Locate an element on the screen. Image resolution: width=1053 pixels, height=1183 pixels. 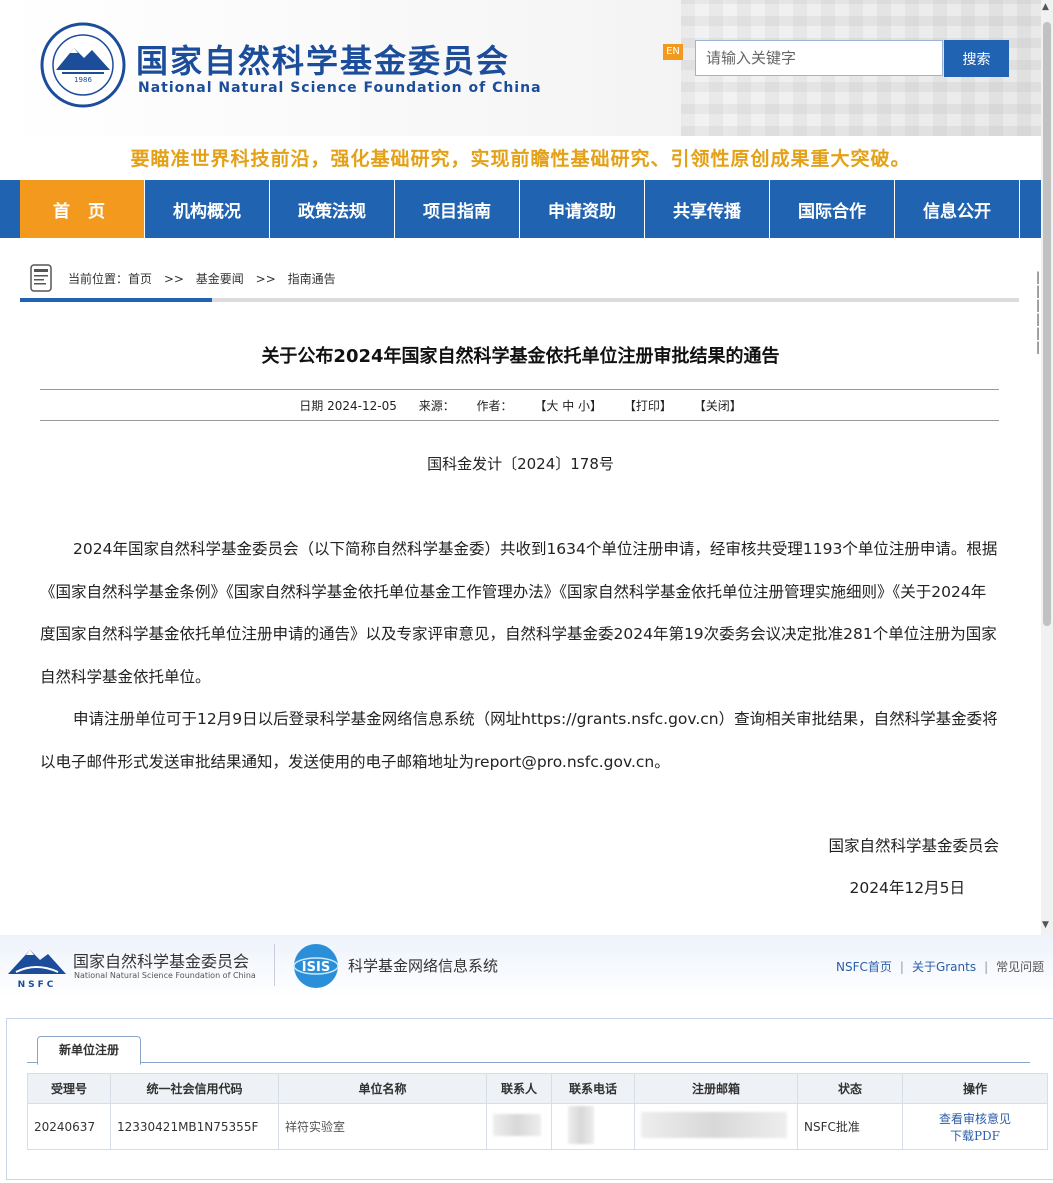
breadcrumb-divider-accent is located at coordinates (116, 300).